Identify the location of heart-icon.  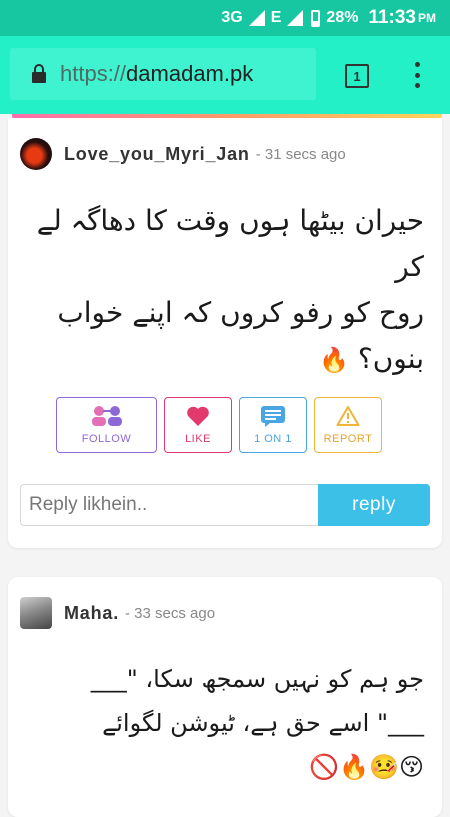
(198, 416).